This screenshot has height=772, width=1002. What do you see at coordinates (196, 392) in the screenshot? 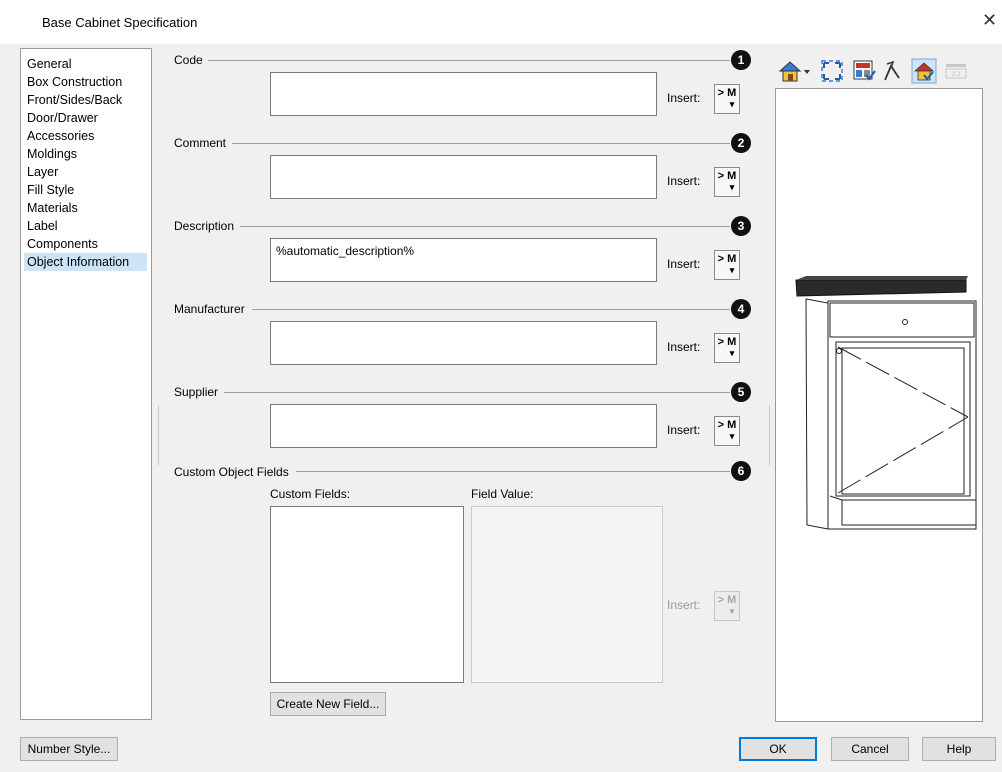
I see `supplier-label: Supplier` at bounding box center [196, 392].